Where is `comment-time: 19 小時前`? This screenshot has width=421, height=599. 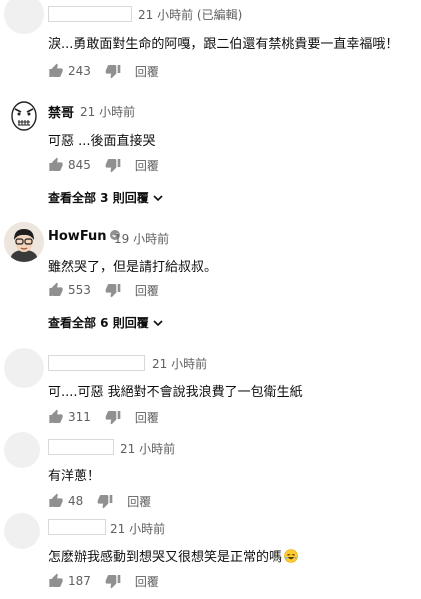 comment-time: 19 小時前 is located at coordinates (141, 238).